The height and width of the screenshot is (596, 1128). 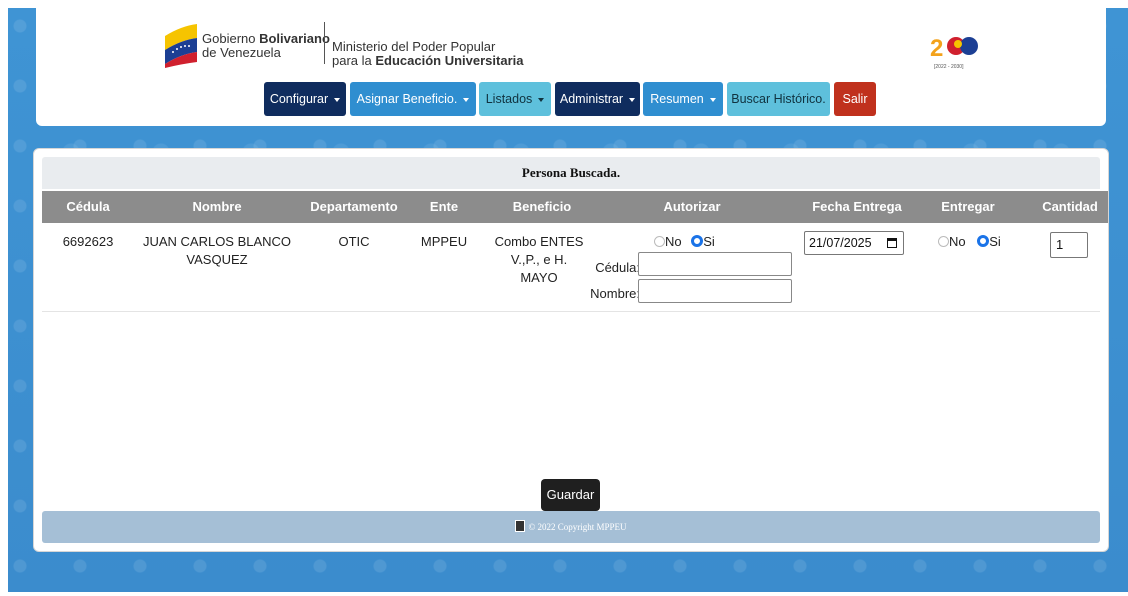 I want to click on venezuela-flag-logo, so click(x=181, y=46).